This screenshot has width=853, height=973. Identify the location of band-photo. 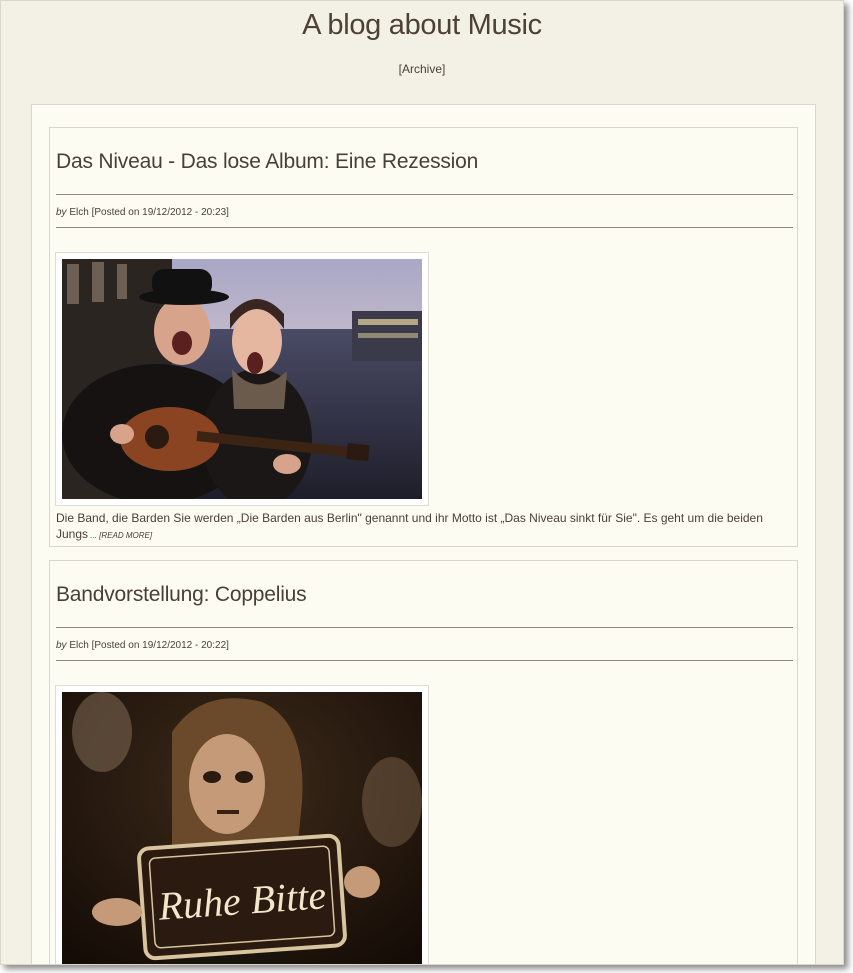
(242, 379).